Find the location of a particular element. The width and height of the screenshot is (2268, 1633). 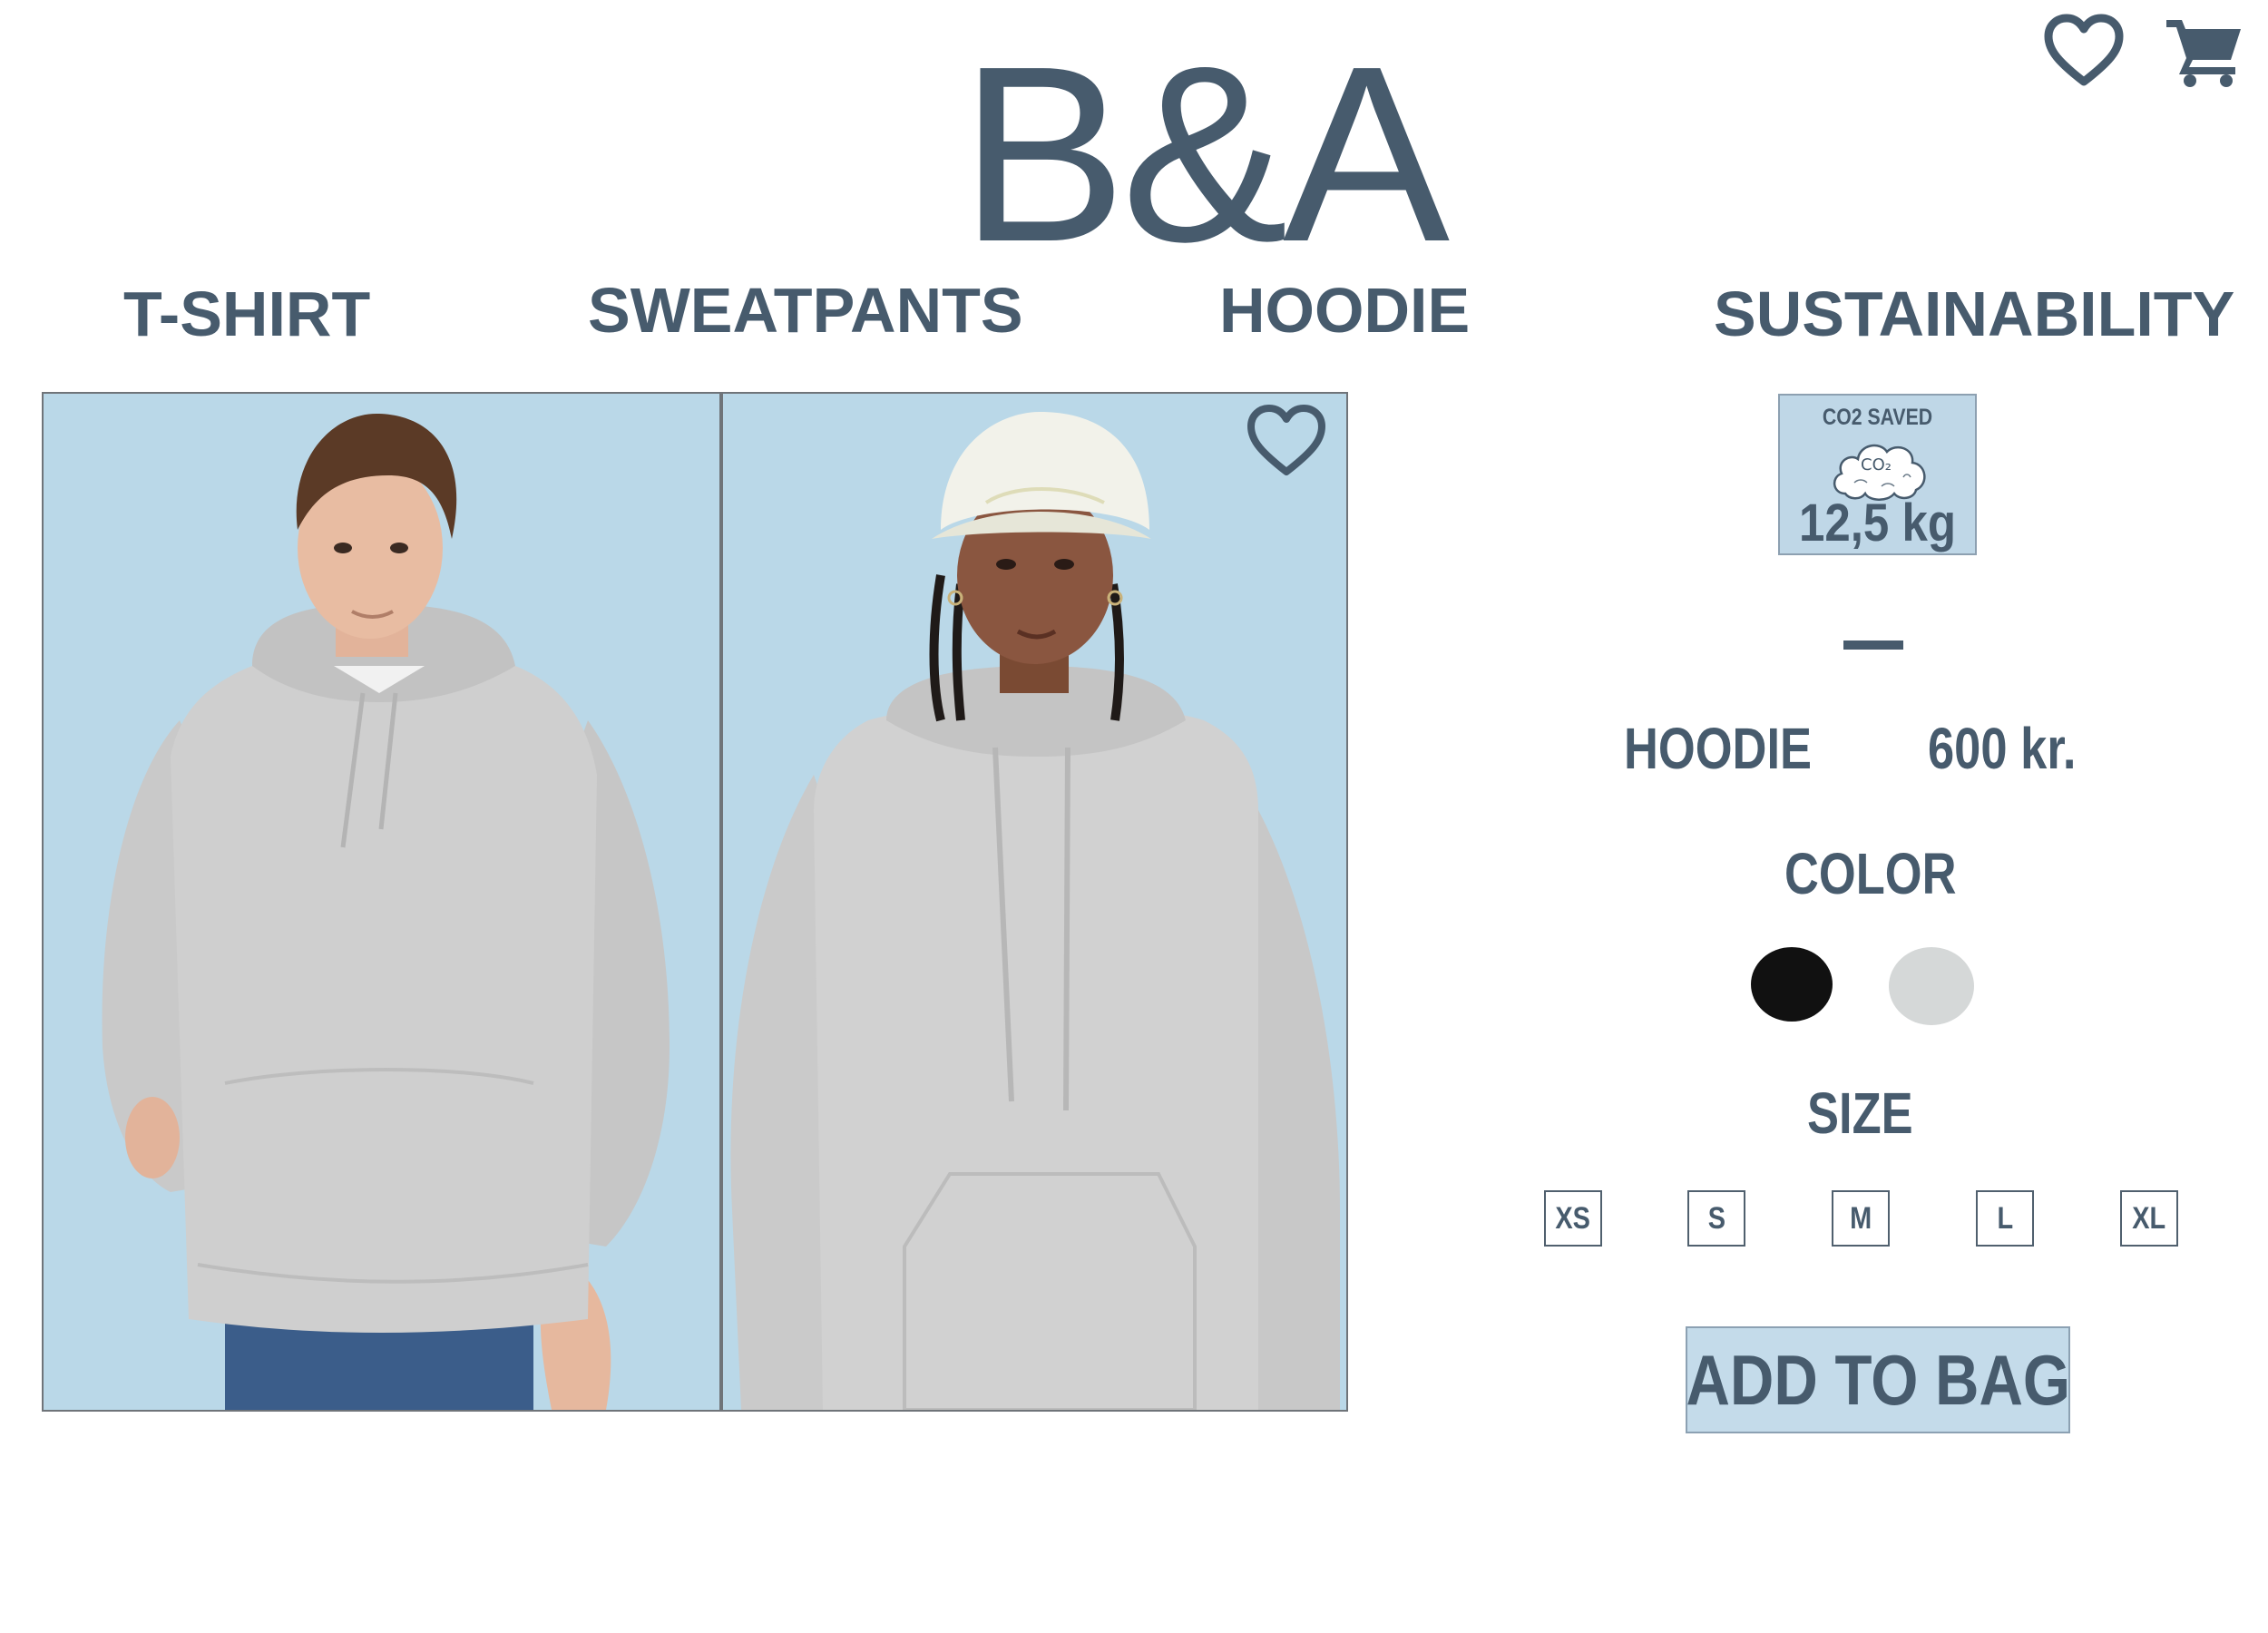

size-option-l: L is located at coordinates (2005, 1218).